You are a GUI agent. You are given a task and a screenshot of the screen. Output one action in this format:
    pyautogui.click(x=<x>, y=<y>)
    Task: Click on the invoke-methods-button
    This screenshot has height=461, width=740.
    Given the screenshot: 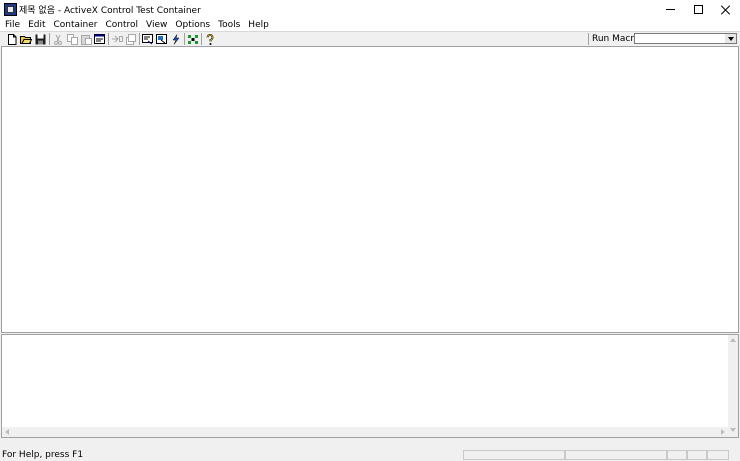 What is the action you would take?
    pyautogui.click(x=148, y=39)
    